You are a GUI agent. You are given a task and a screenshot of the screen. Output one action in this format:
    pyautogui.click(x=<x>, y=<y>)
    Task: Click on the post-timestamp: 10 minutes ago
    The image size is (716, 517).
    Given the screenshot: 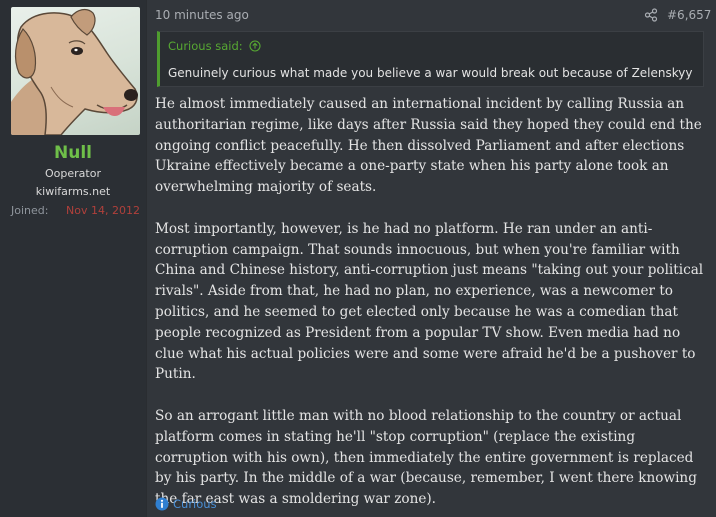 What is the action you would take?
    pyautogui.click(x=202, y=15)
    